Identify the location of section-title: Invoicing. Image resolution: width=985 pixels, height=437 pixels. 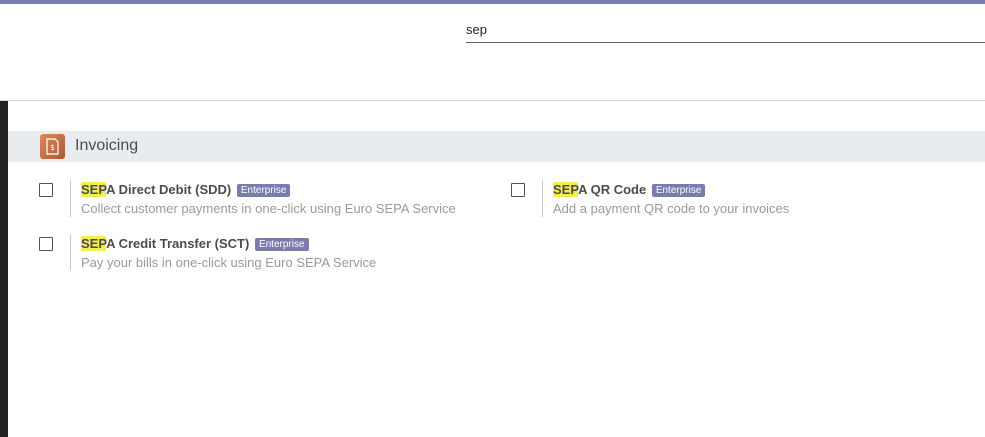
(107, 145).